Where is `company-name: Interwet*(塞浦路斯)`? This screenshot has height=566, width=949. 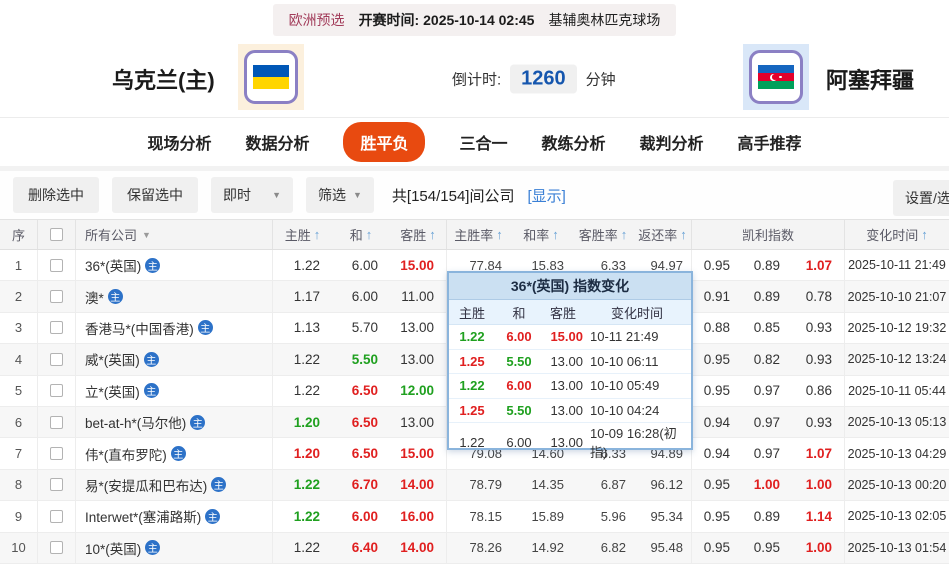
company-name: Interwet*(塞浦路斯) is located at coordinates (143, 516).